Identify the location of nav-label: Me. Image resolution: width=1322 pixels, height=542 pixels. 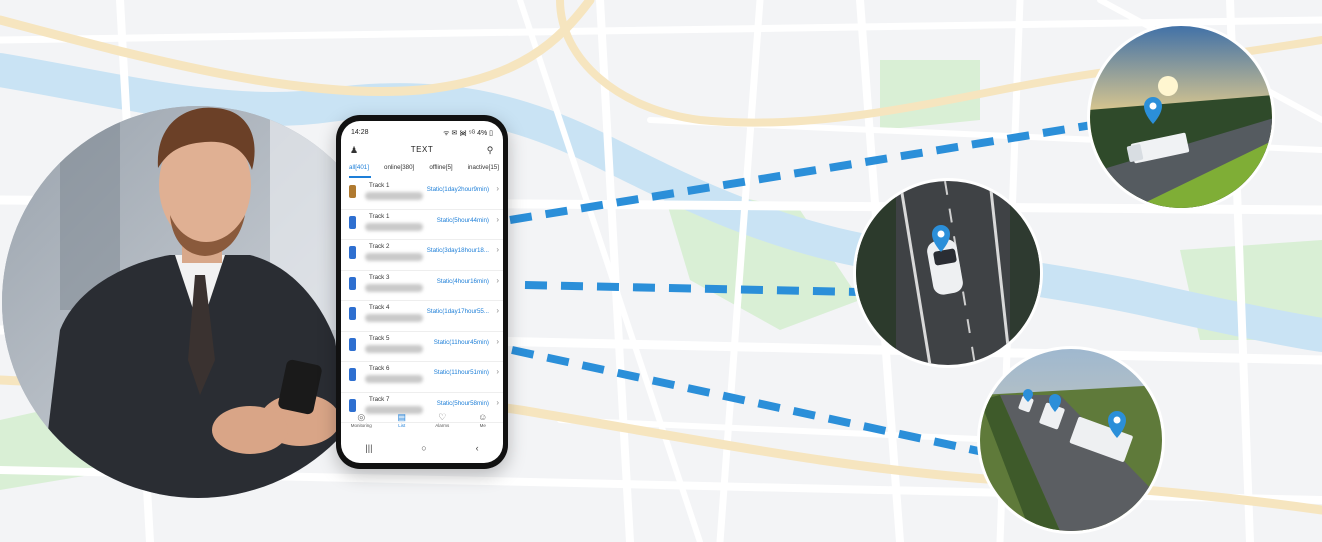
(482, 425).